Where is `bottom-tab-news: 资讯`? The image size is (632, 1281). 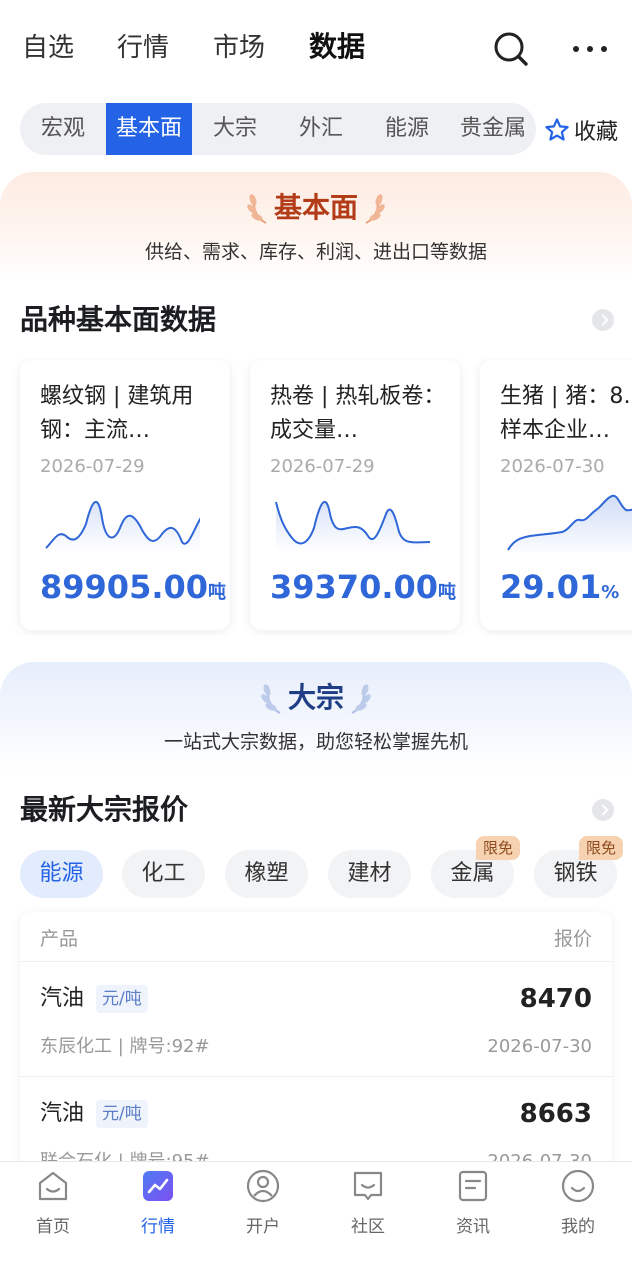 bottom-tab-news: 资讯 is located at coordinates (473, 1202).